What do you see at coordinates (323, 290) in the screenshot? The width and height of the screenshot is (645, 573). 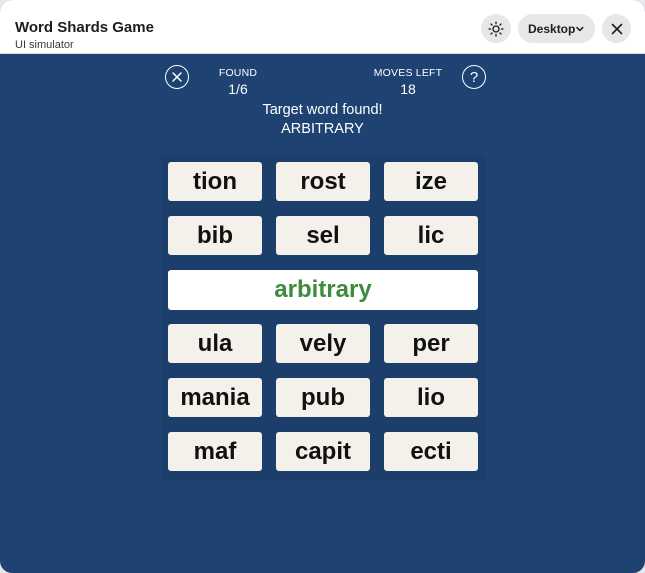 I see `found-word-row: arbitrary` at bounding box center [323, 290].